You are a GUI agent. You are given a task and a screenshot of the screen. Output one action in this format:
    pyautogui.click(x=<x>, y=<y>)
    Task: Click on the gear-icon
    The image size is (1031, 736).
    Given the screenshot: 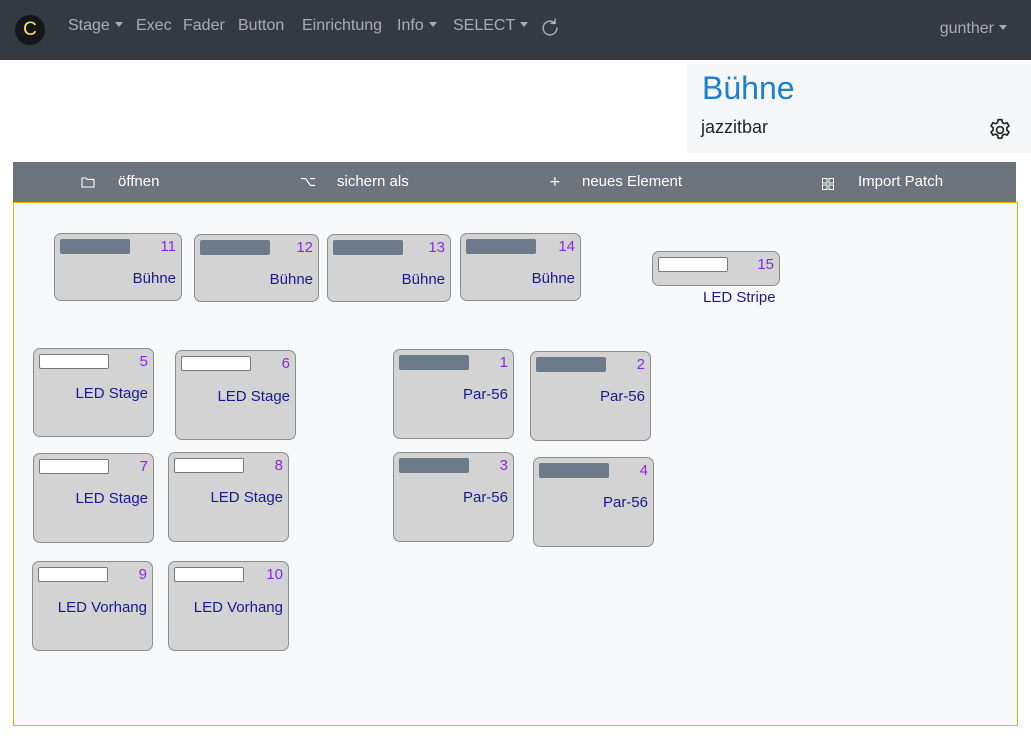 What is the action you would take?
    pyautogui.click(x=1000, y=130)
    